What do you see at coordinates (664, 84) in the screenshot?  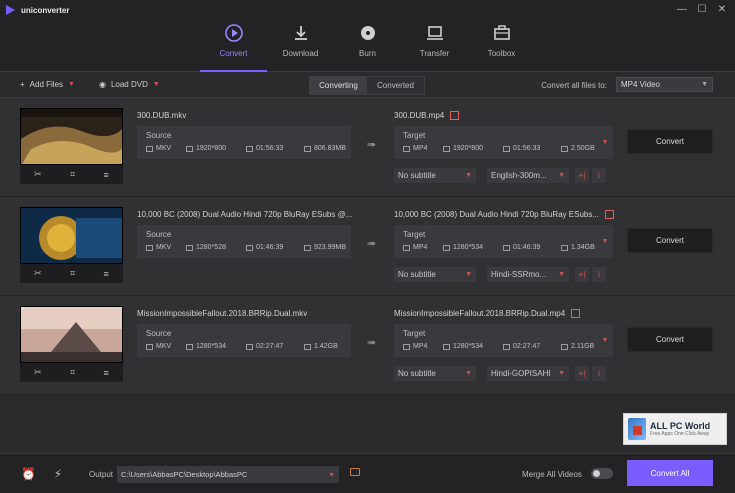 I see `output-format-select: MP4 Video ▼` at bounding box center [664, 84].